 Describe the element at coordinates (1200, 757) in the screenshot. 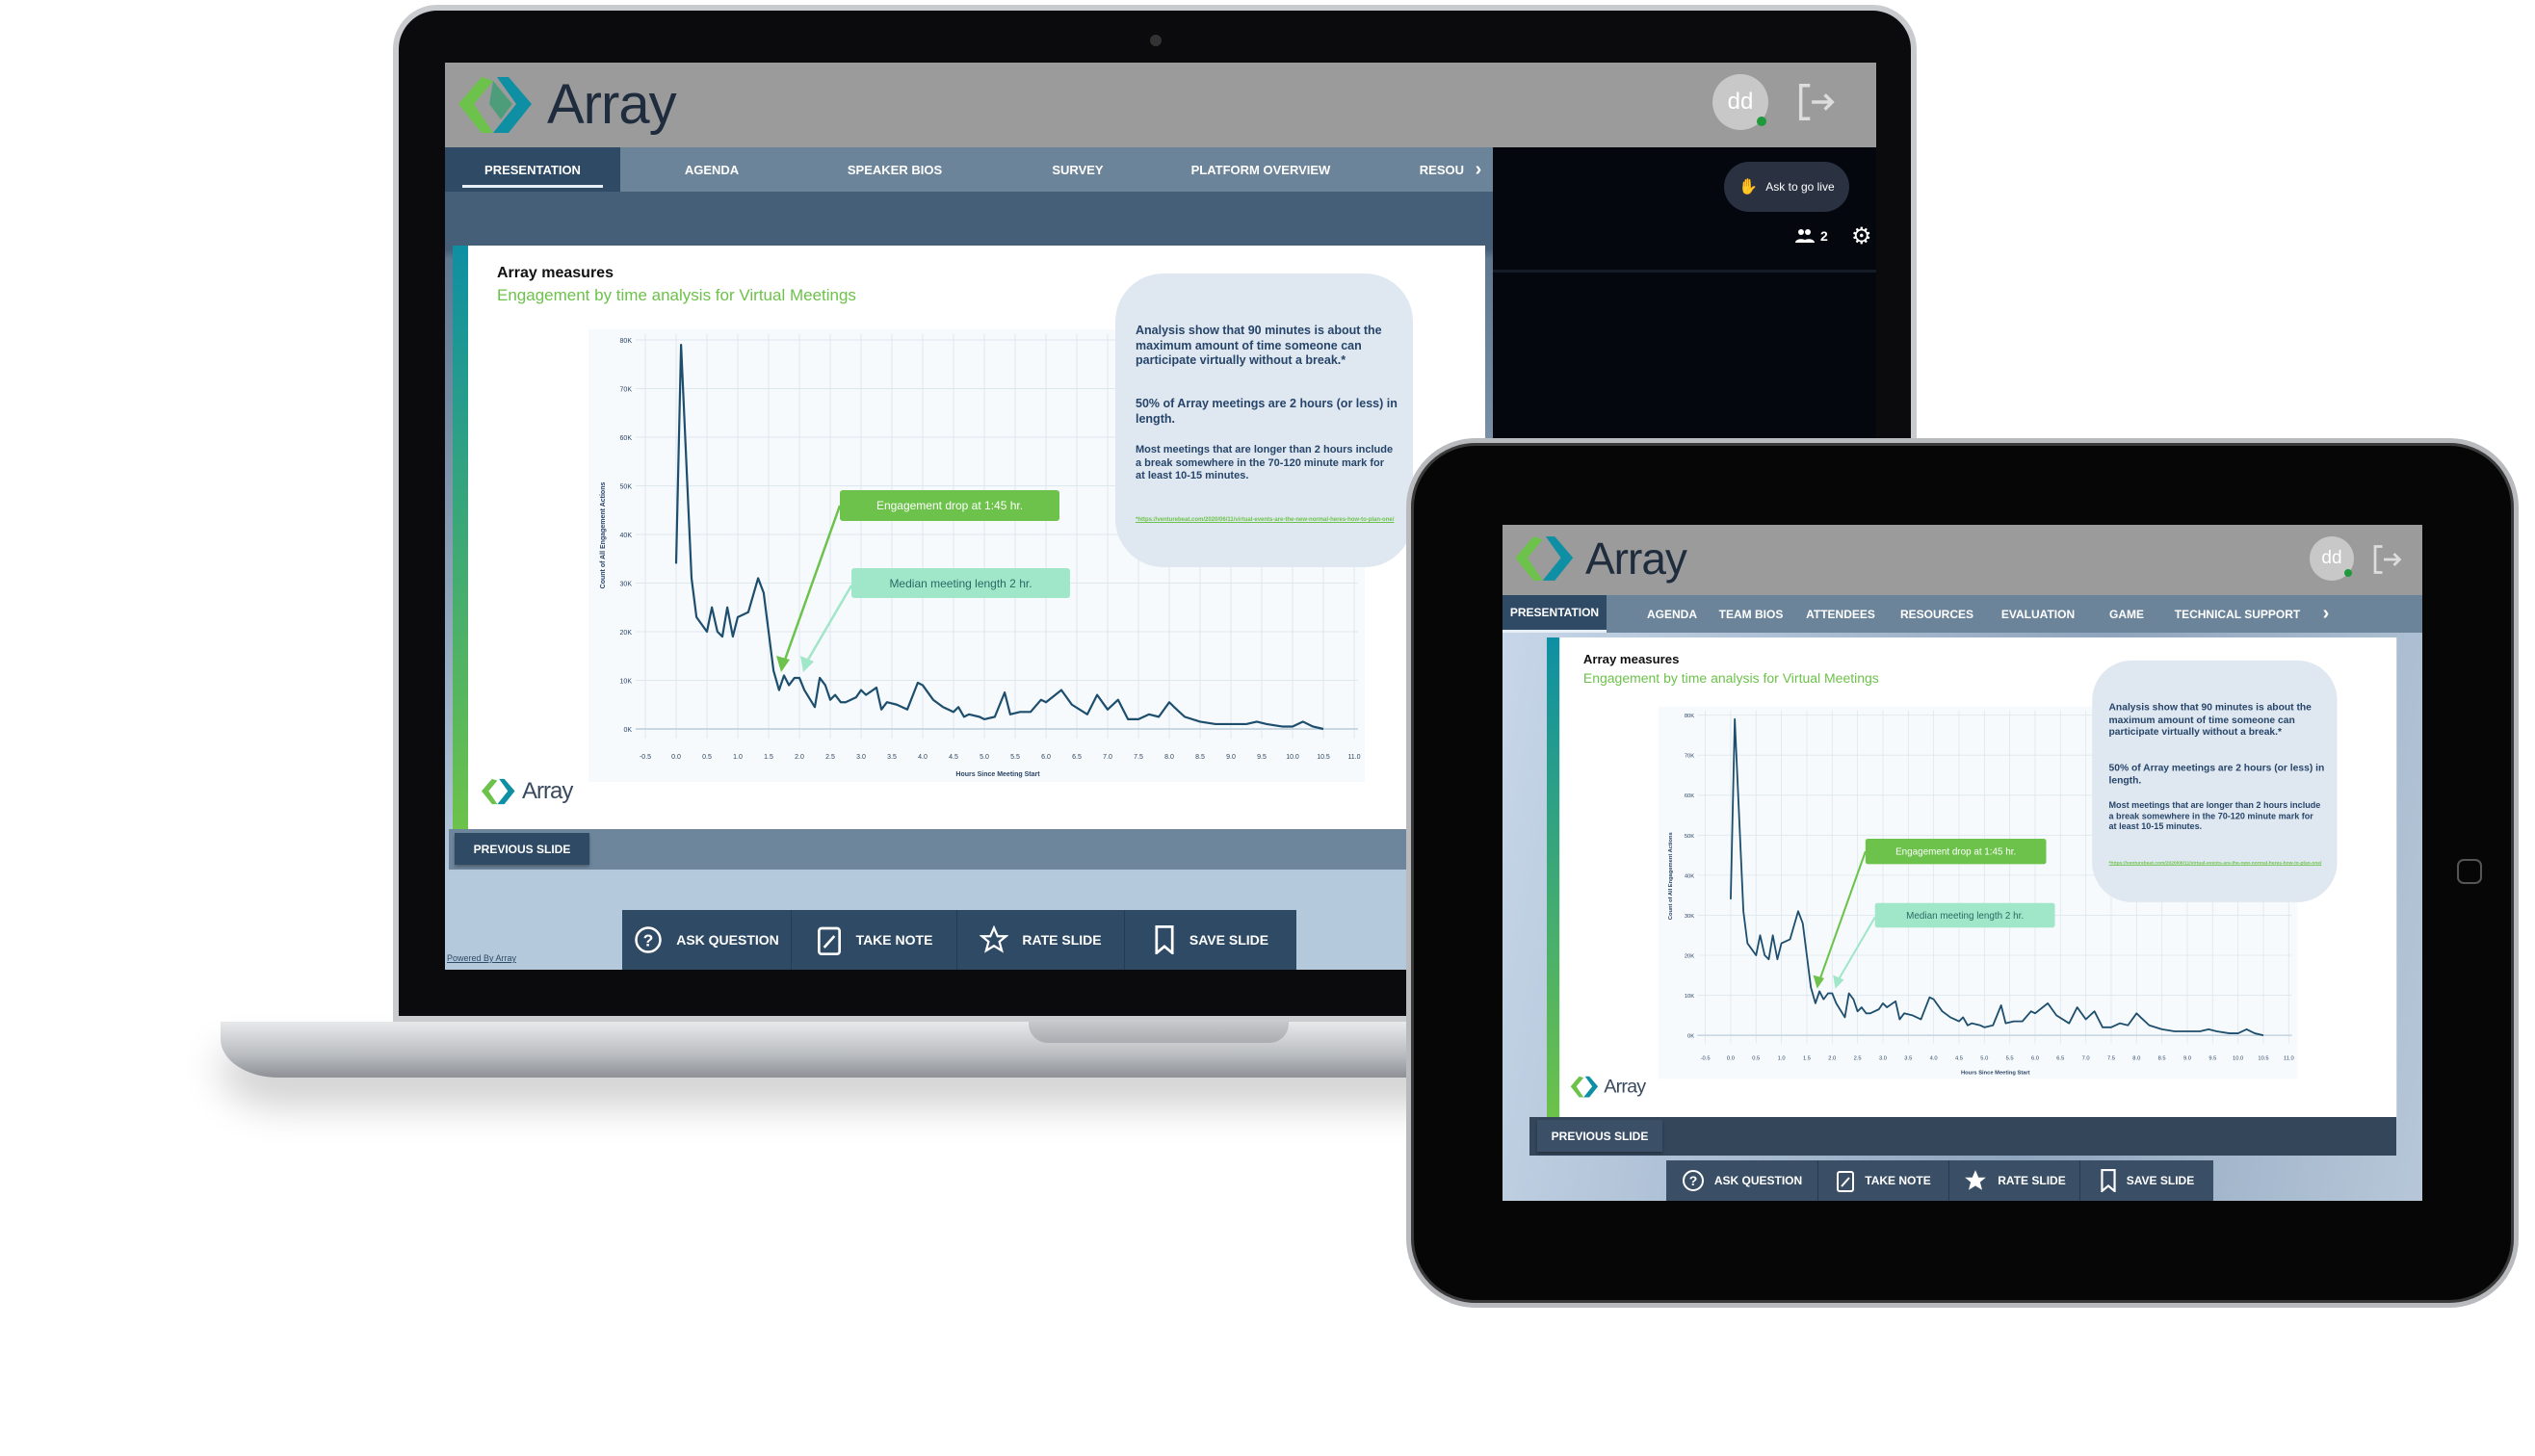

I see `x-tick-label: 8.5` at that location.